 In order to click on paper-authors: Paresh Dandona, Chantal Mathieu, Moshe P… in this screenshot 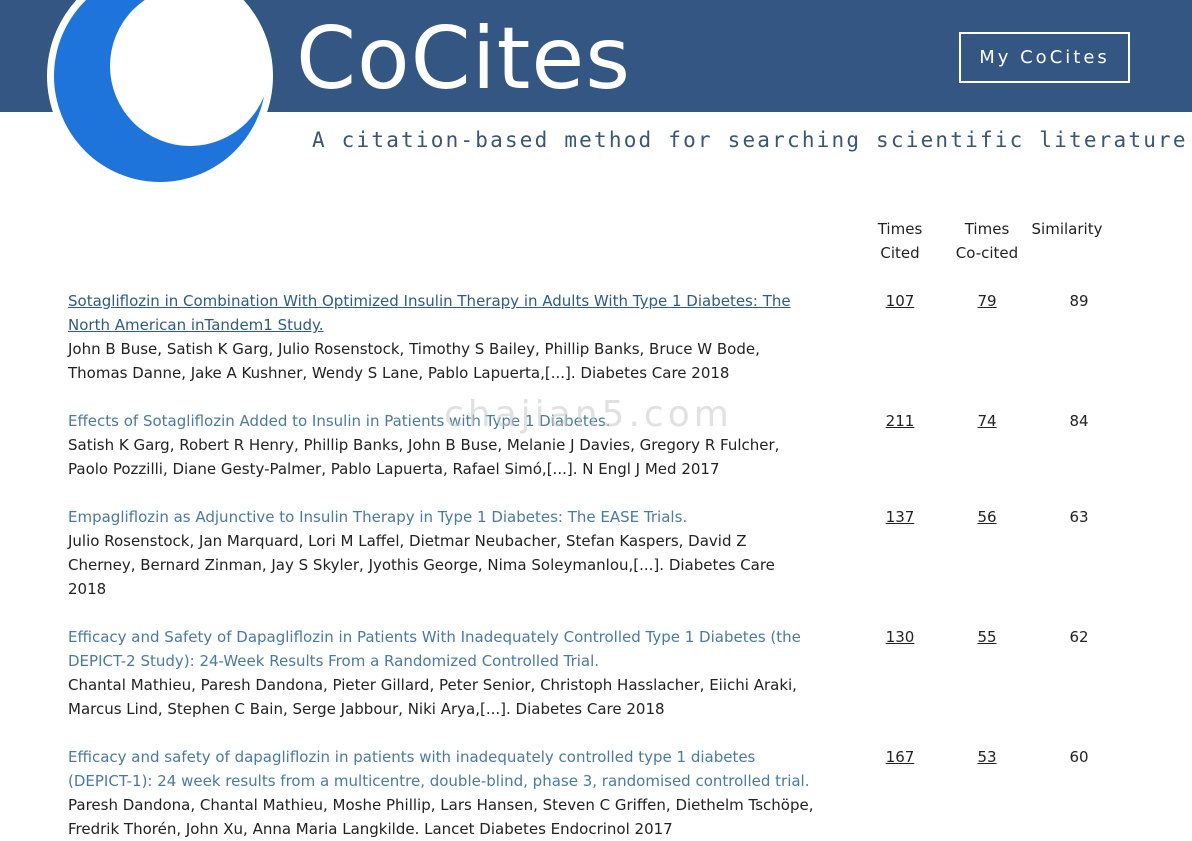, I will do `click(441, 817)`.